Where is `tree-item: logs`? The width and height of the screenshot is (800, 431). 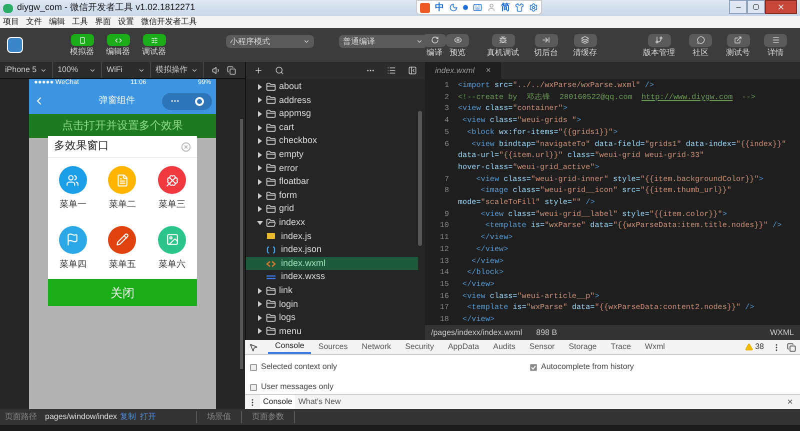 tree-item: logs is located at coordinates (332, 318).